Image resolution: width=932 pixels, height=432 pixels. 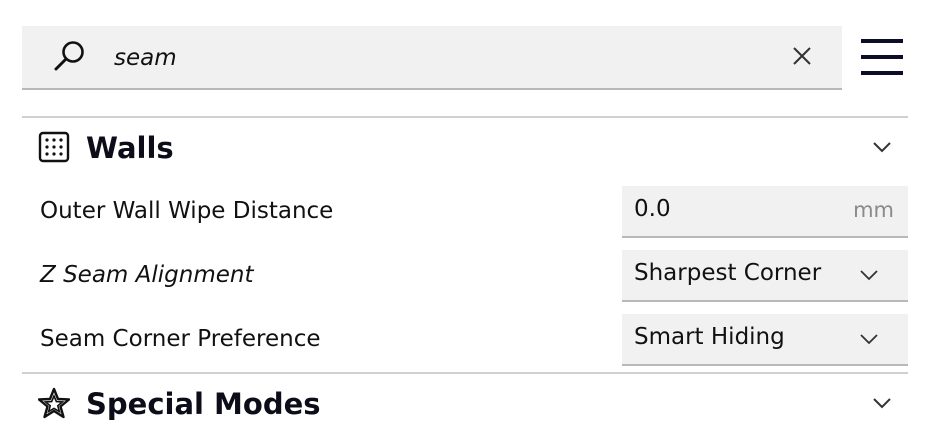 What do you see at coordinates (69, 56) in the screenshot?
I see `search-icon` at bounding box center [69, 56].